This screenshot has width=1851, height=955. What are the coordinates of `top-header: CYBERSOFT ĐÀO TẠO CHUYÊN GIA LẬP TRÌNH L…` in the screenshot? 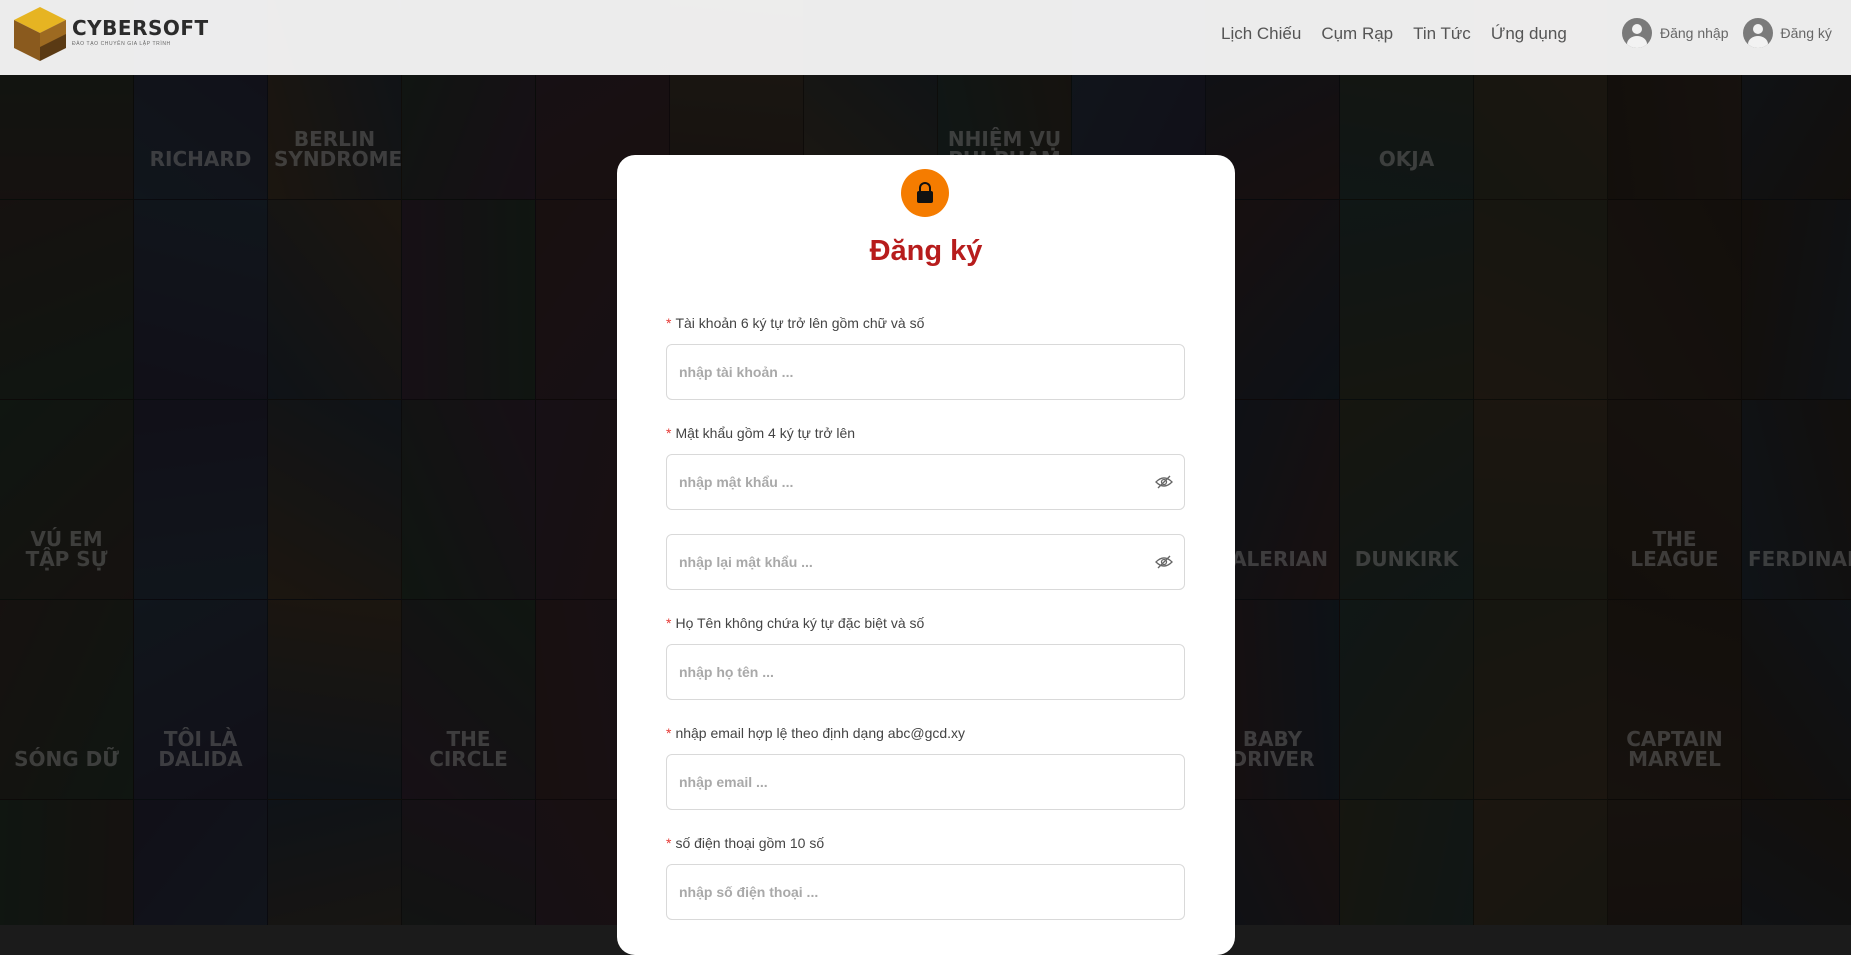 It's located at (925, 37).